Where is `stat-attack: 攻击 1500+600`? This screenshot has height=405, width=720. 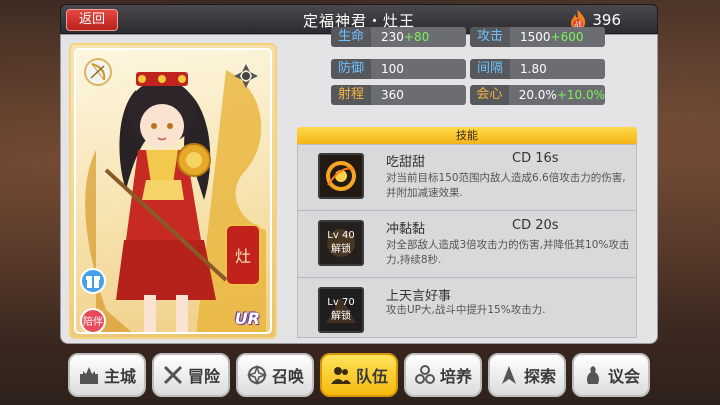
stat-attack: 攻击 1500+600 is located at coordinates (537, 37).